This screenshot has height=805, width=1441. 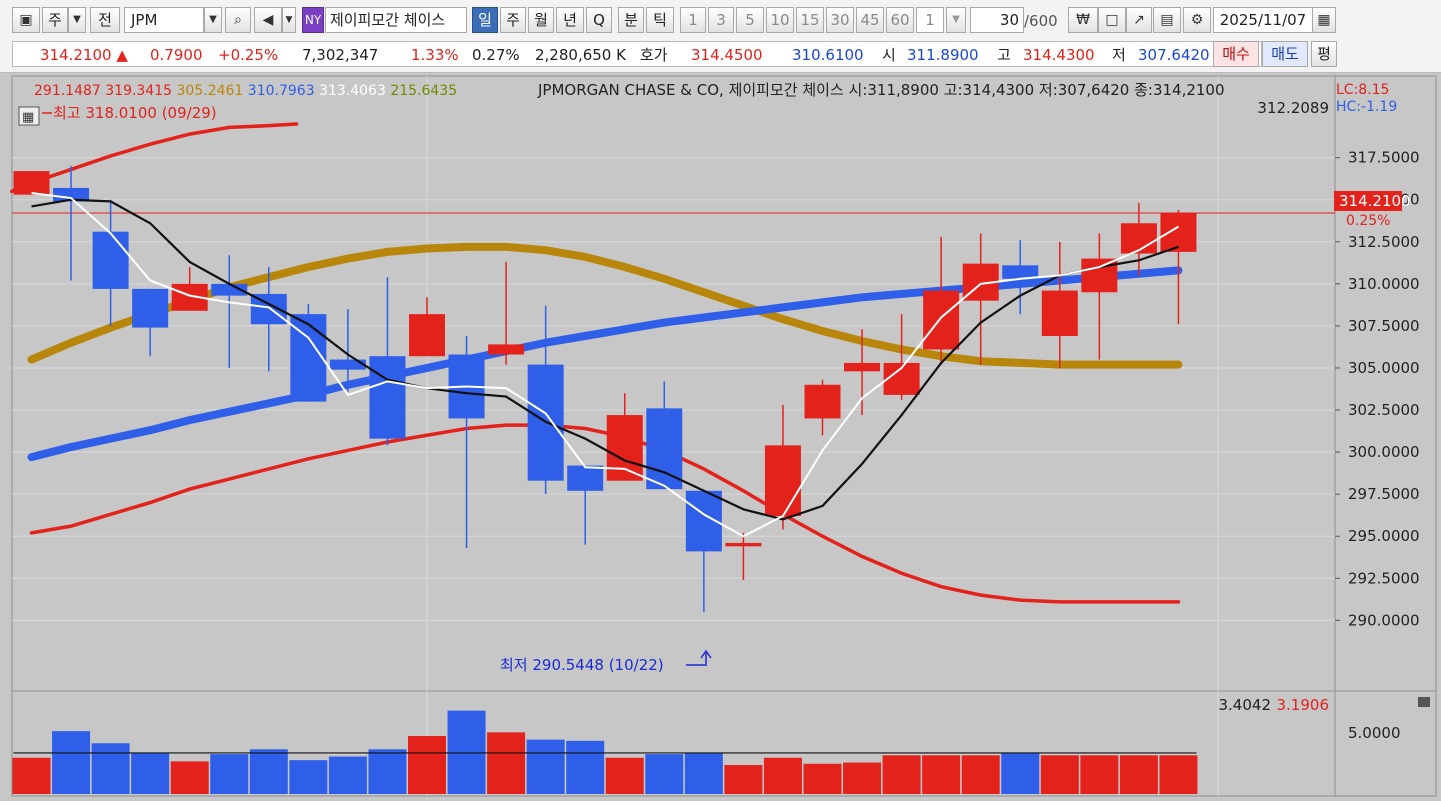 I want to click on axis-tick-label: 295.0000, so click(x=1384, y=536).